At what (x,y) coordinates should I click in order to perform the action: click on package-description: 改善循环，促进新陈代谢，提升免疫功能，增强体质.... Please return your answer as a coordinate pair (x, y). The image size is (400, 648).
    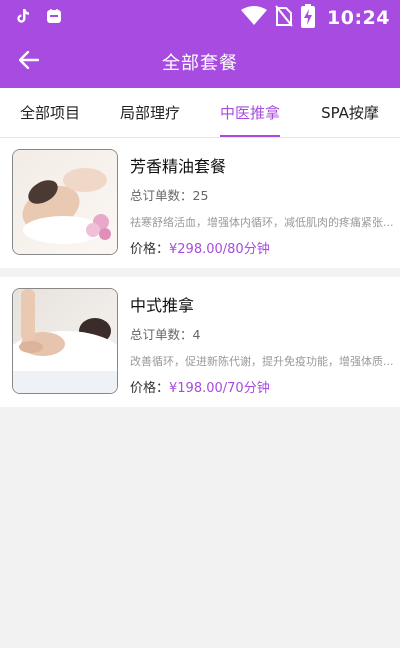
    Looking at the image, I should click on (262, 361).